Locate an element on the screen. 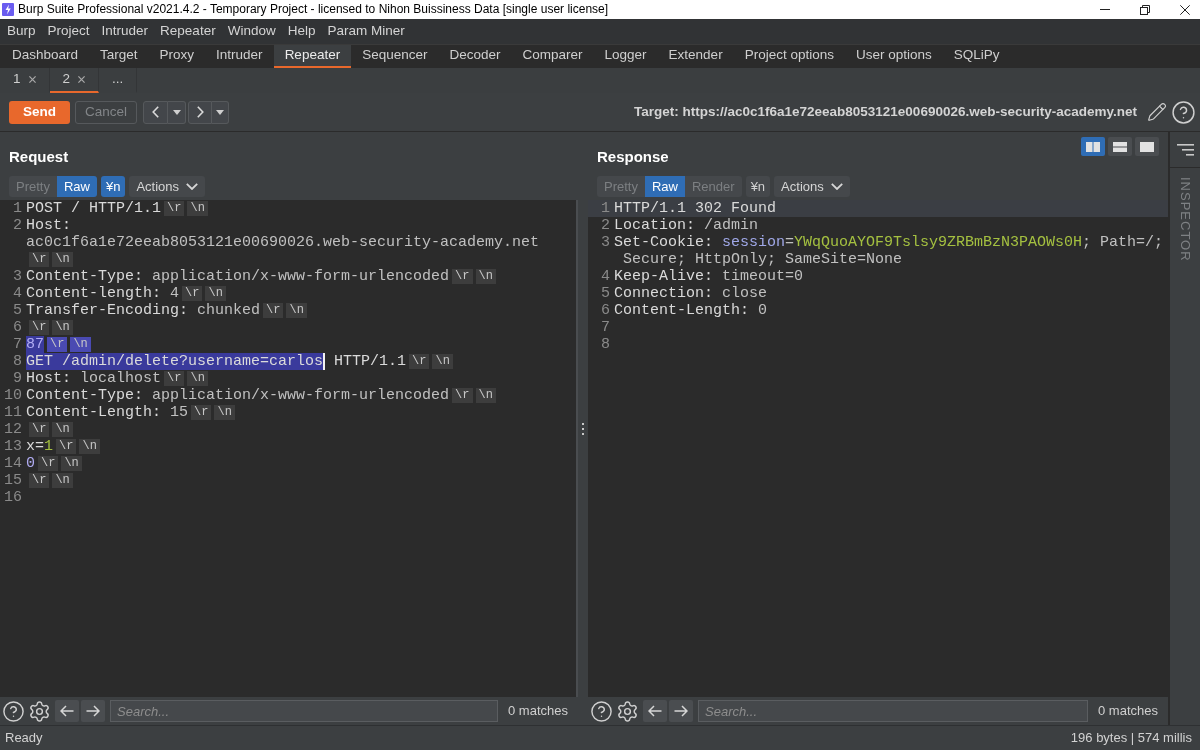  caret-down-icon is located at coordinates (176, 112).